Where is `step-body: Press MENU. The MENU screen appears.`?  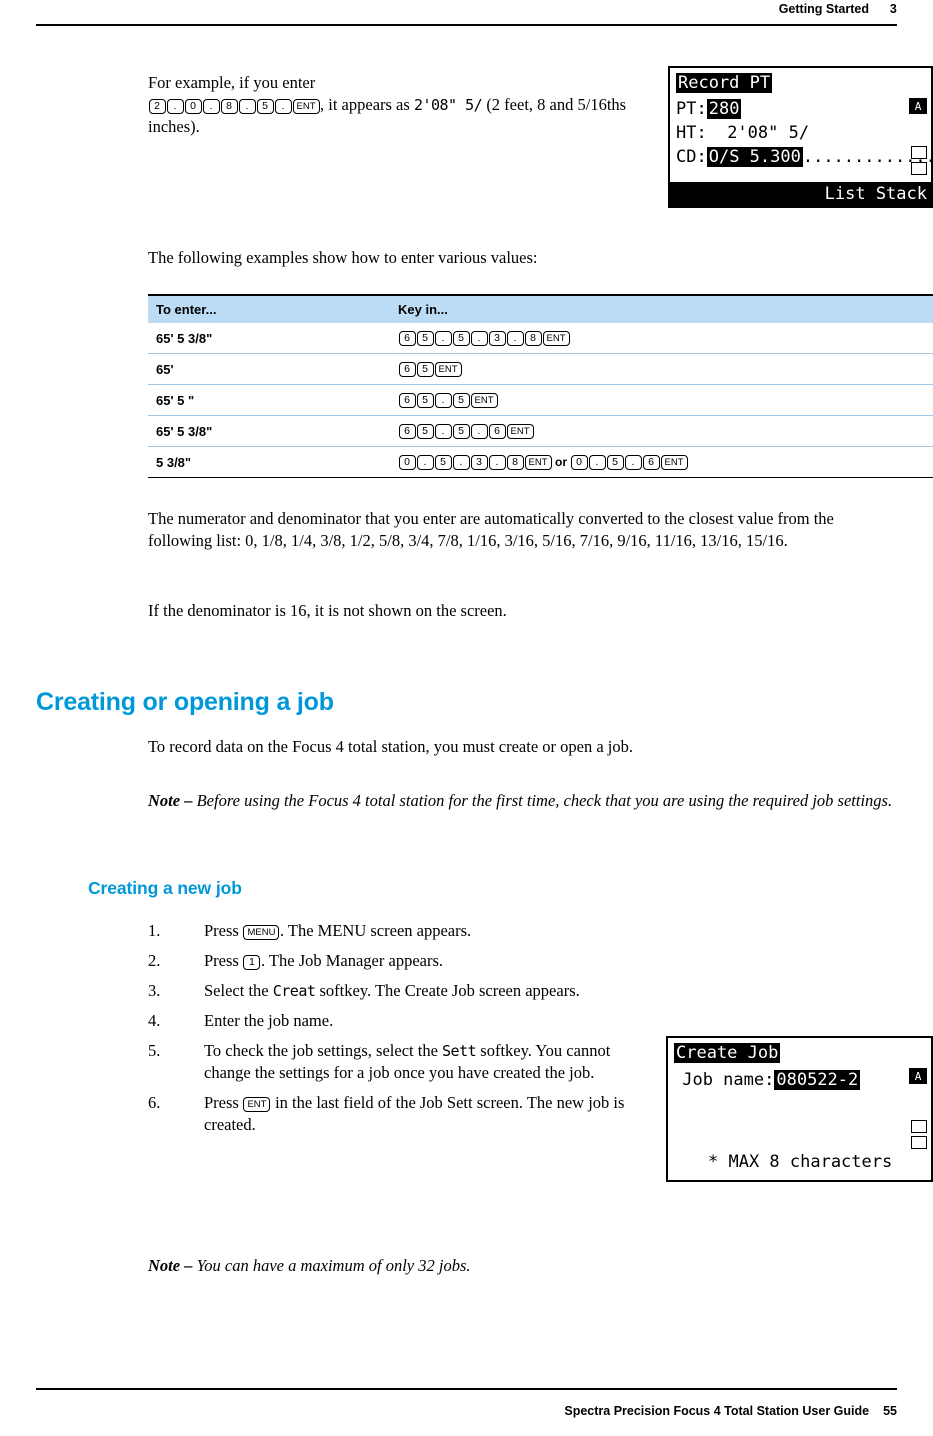
step-body: Press MENU. The MENU screen appears. is located at coordinates (428, 931).